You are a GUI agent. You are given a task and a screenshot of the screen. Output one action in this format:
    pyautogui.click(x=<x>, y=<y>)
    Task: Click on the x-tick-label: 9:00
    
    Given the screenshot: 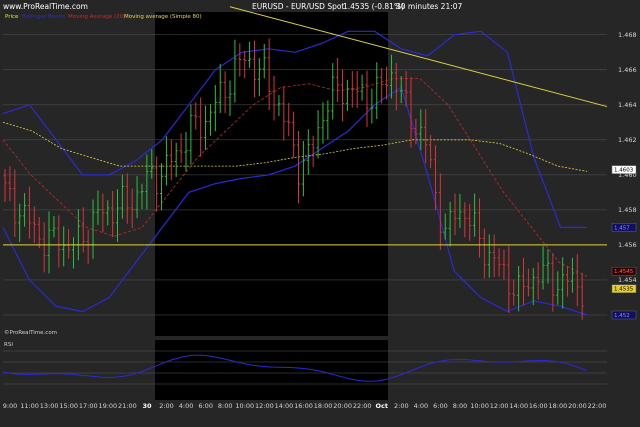 What is the action you would take?
    pyautogui.click(x=10, y=406)
    